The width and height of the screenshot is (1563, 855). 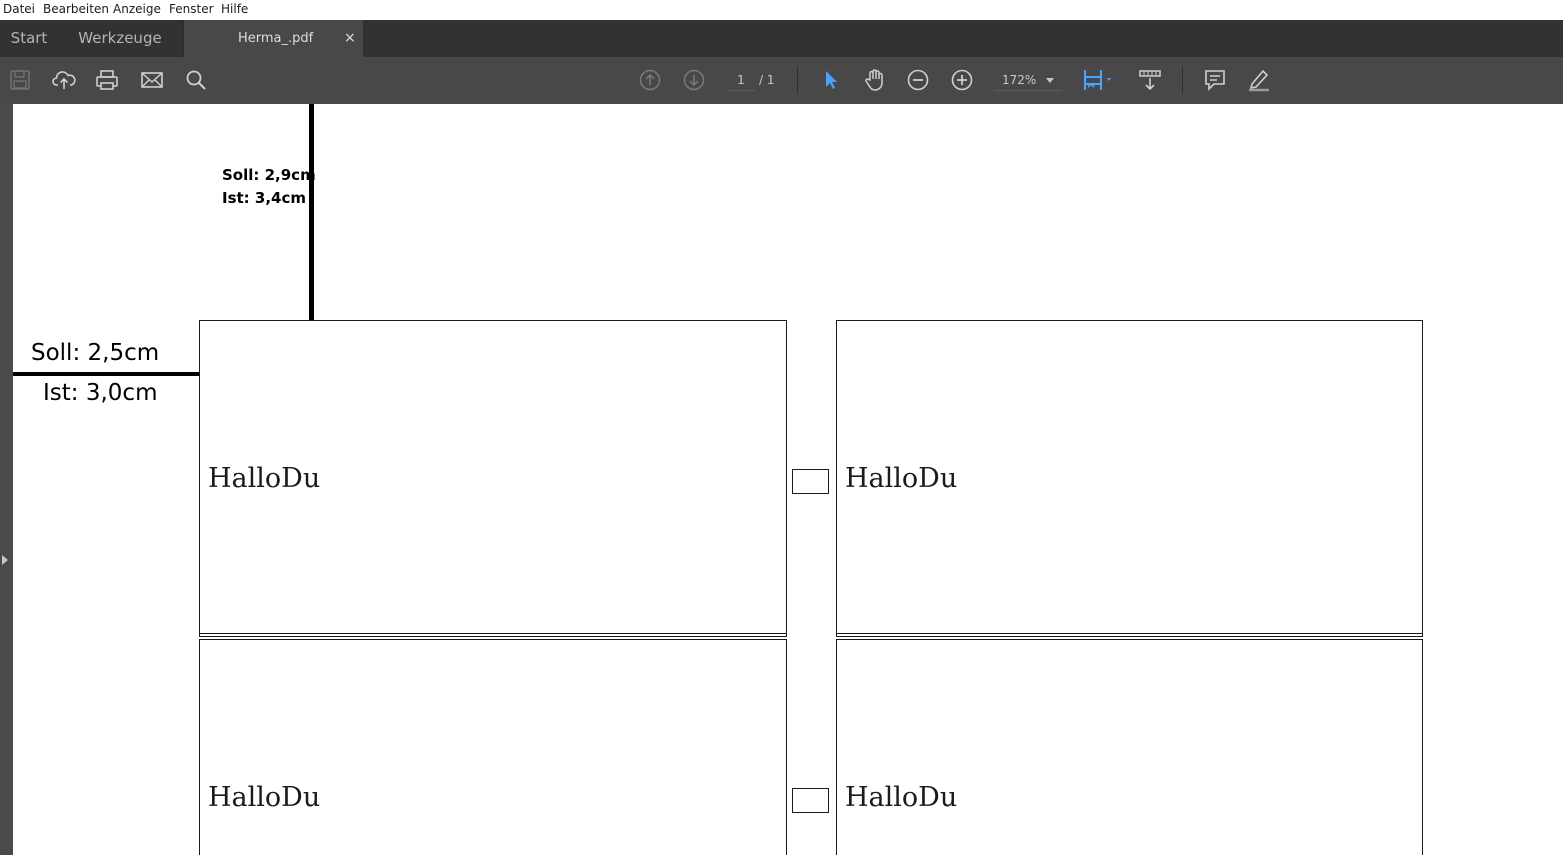 What do you see at coordinates (781, 38) in the screenshot?
I see `tab-bar: Start Werkzeuge Herma_.pdf ×` at bounding box center [781, 38].